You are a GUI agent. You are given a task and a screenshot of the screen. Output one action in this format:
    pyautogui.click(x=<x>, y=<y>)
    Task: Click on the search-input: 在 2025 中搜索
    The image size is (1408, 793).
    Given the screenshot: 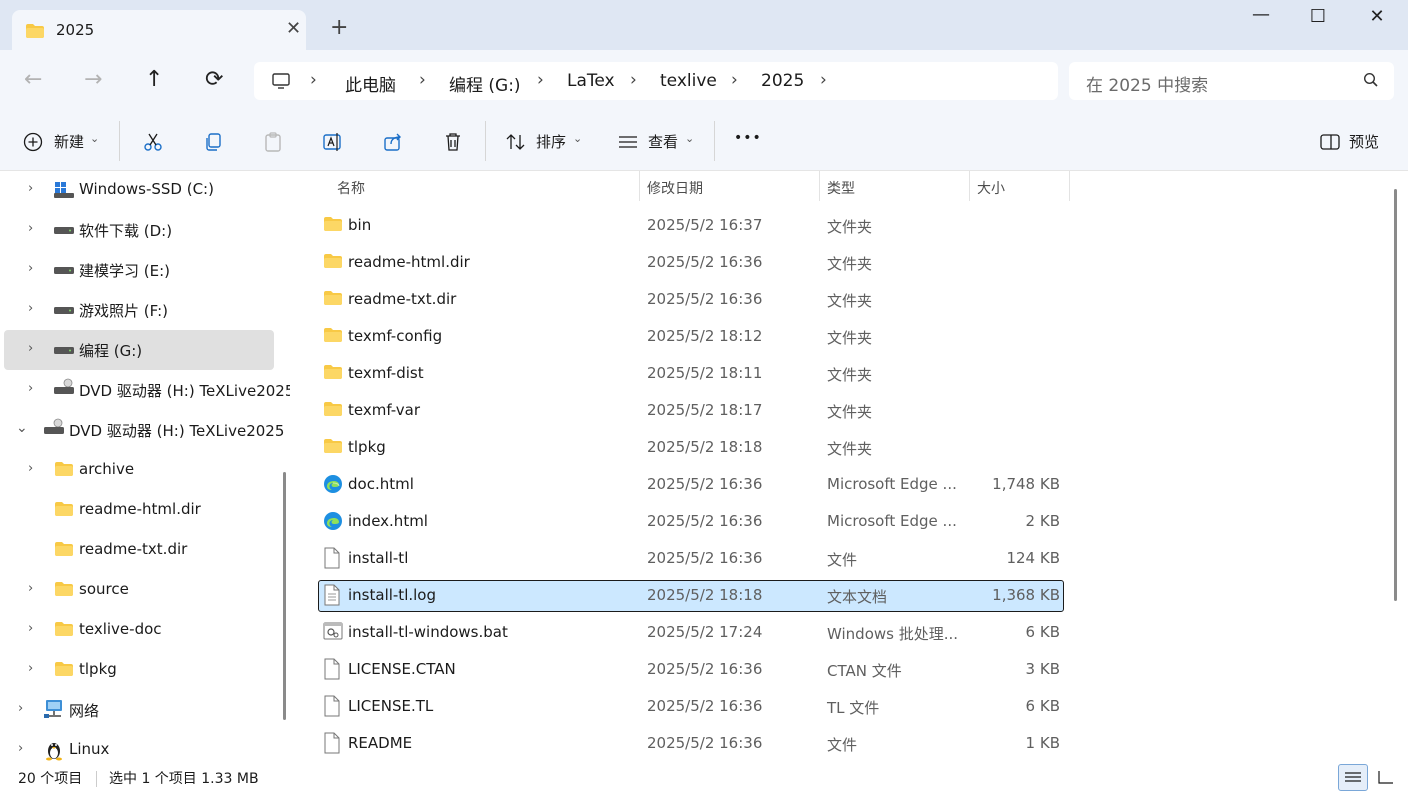 What is the action you would take?
    pyautogui.click(x=1231, y=81)
    